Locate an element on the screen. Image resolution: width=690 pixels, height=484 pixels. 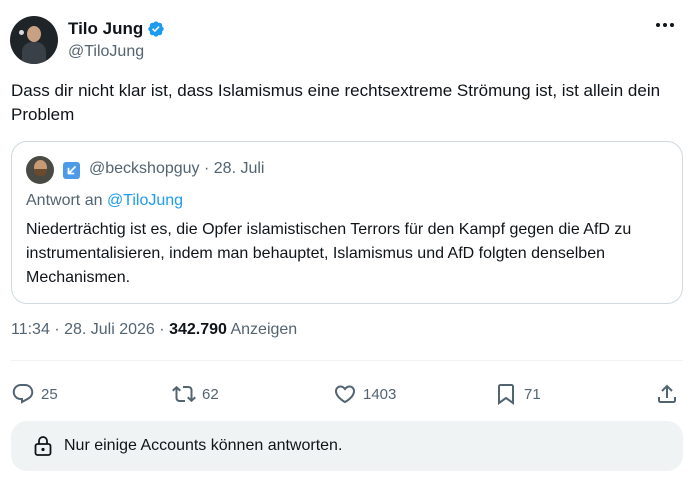
avatar-microphone is located at coordinates (21, 32).